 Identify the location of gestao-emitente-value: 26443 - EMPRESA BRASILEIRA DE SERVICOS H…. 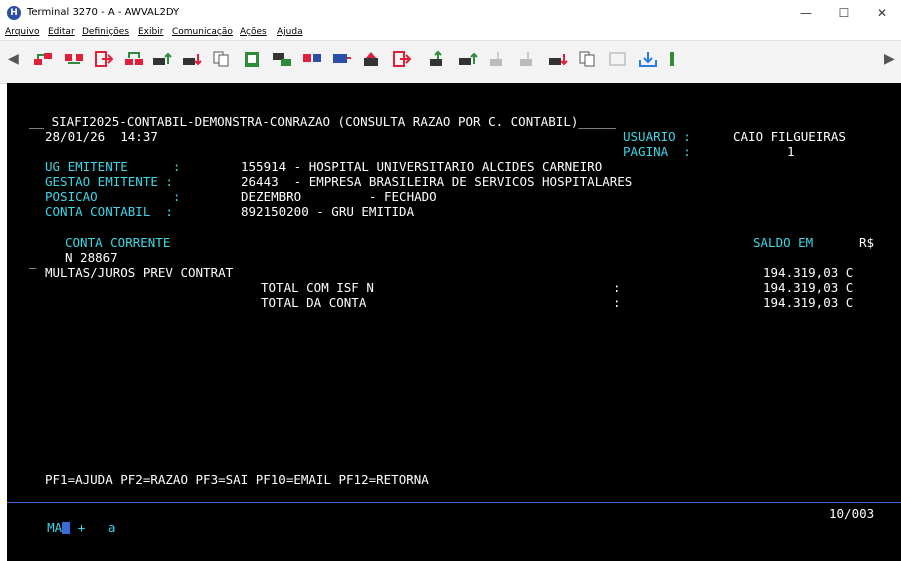
(437, 181).